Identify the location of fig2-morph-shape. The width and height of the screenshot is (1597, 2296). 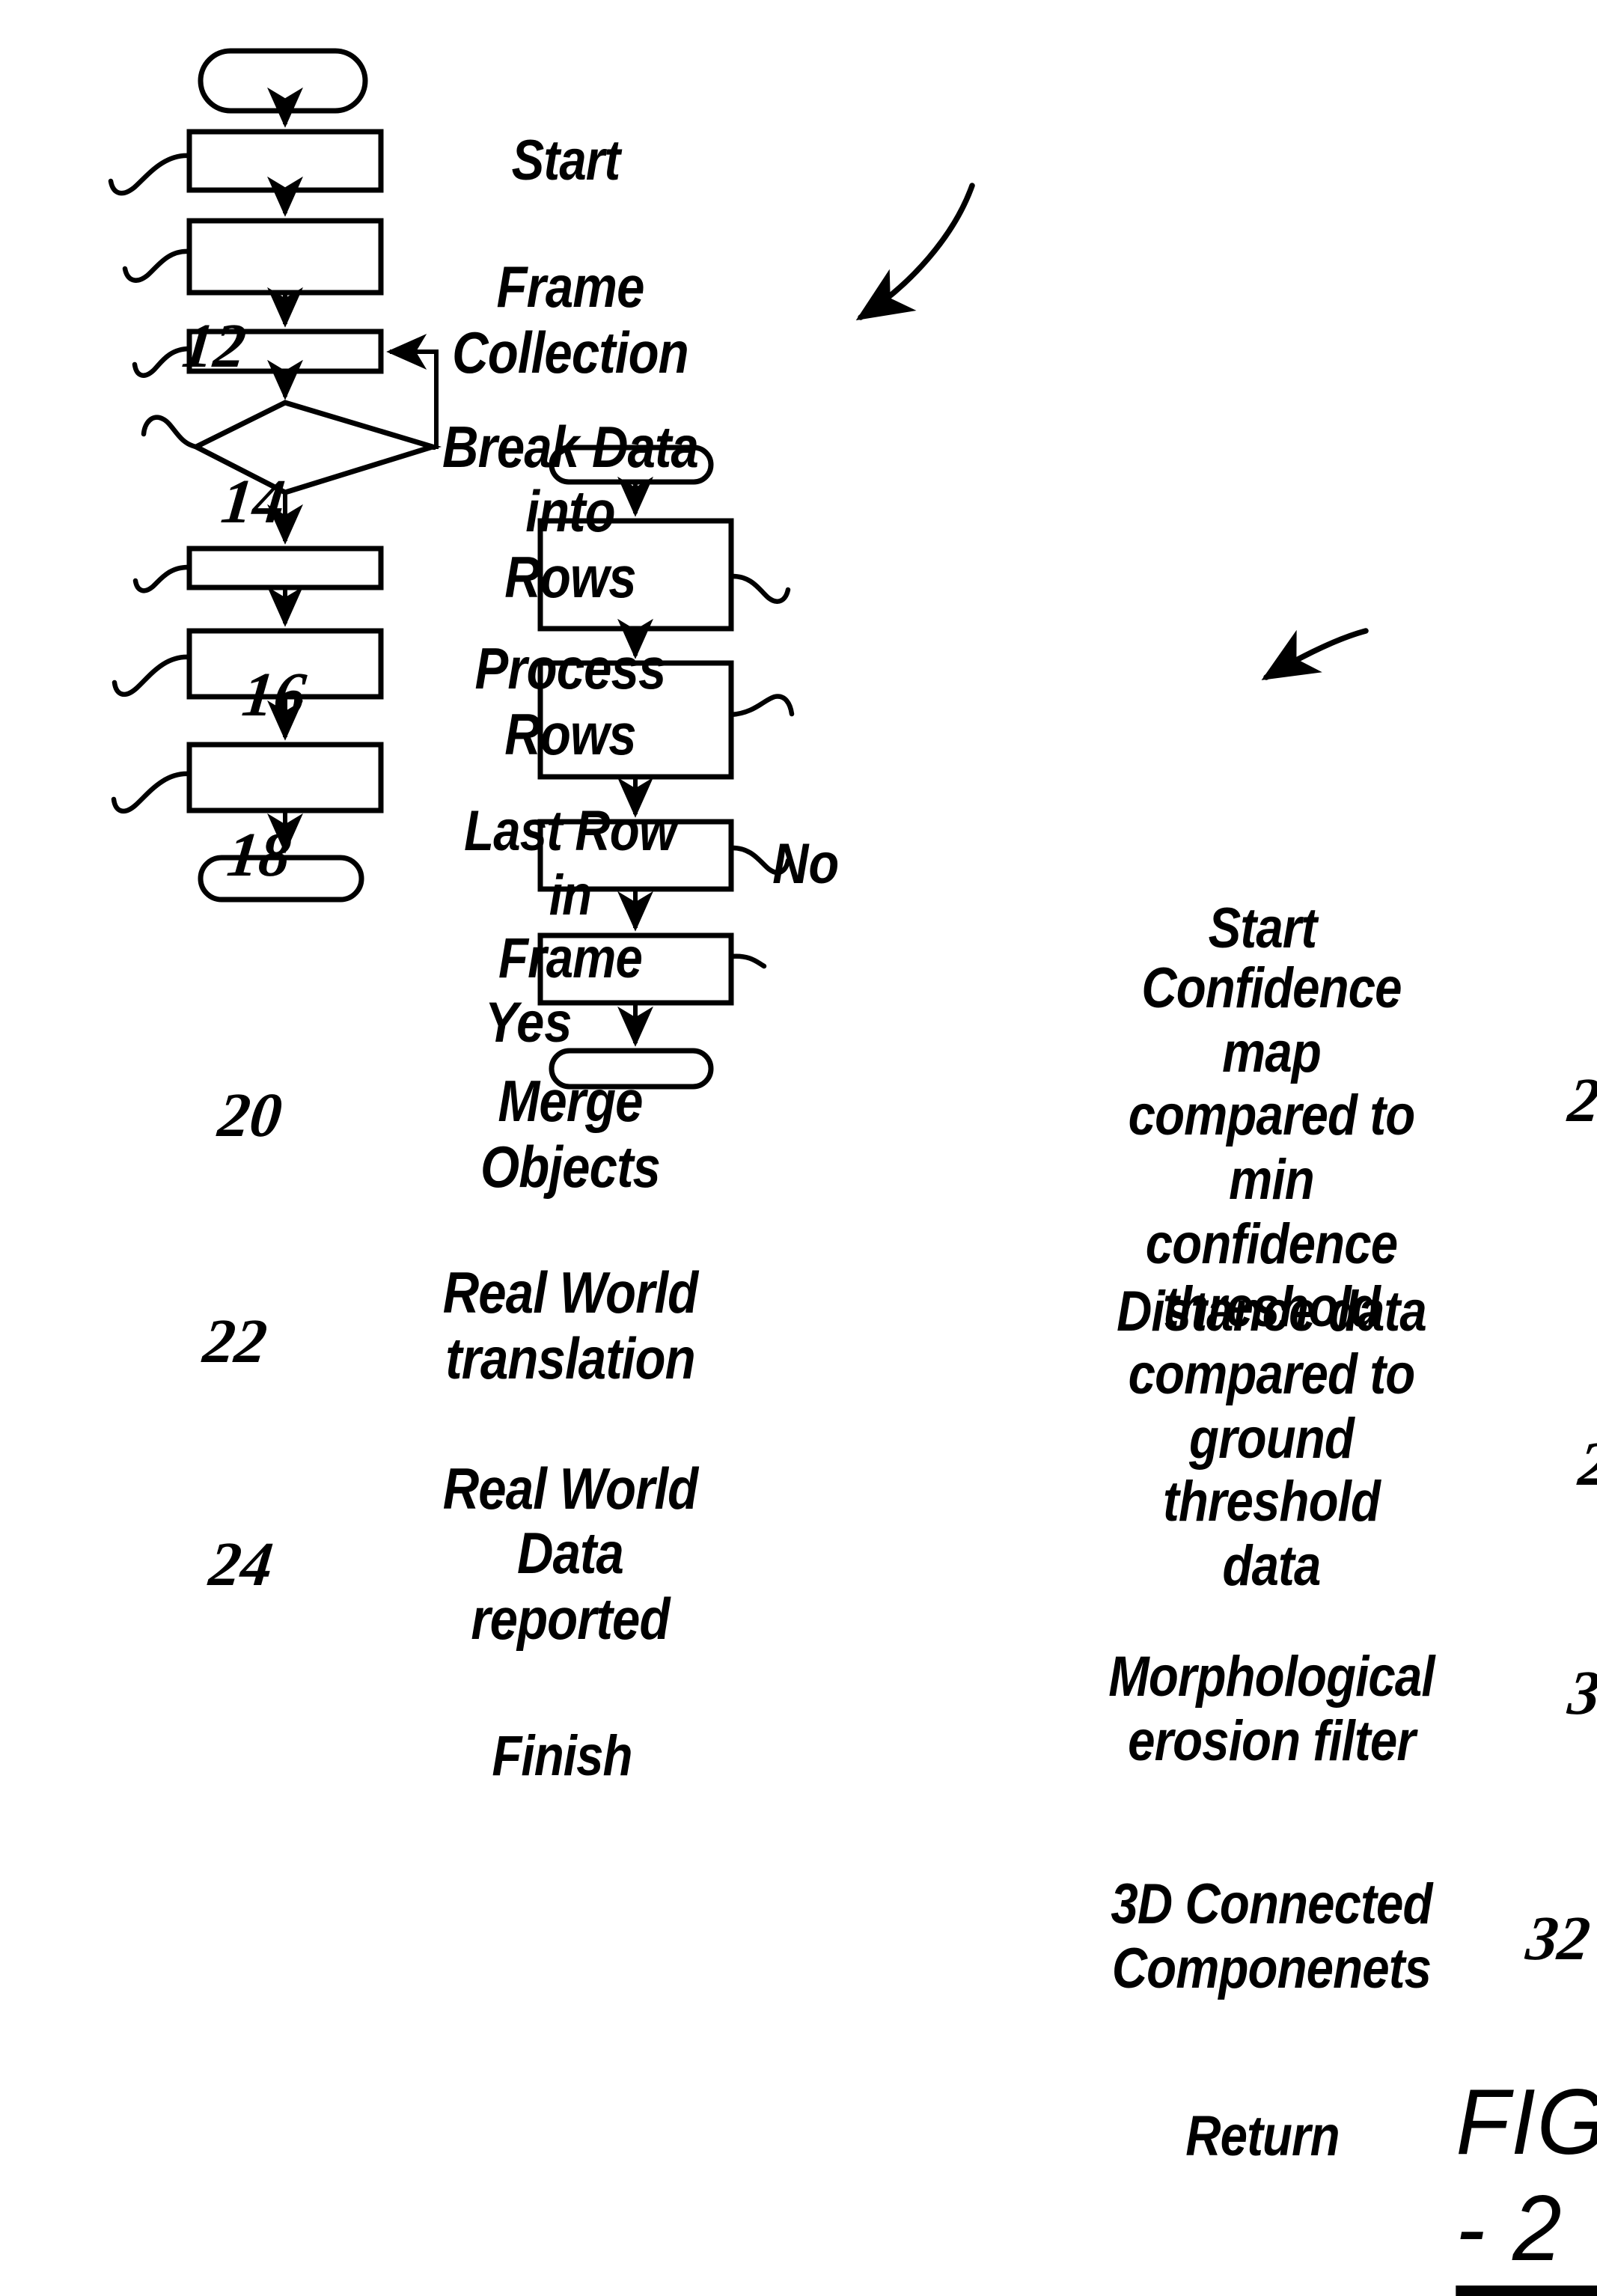
(635, 855).